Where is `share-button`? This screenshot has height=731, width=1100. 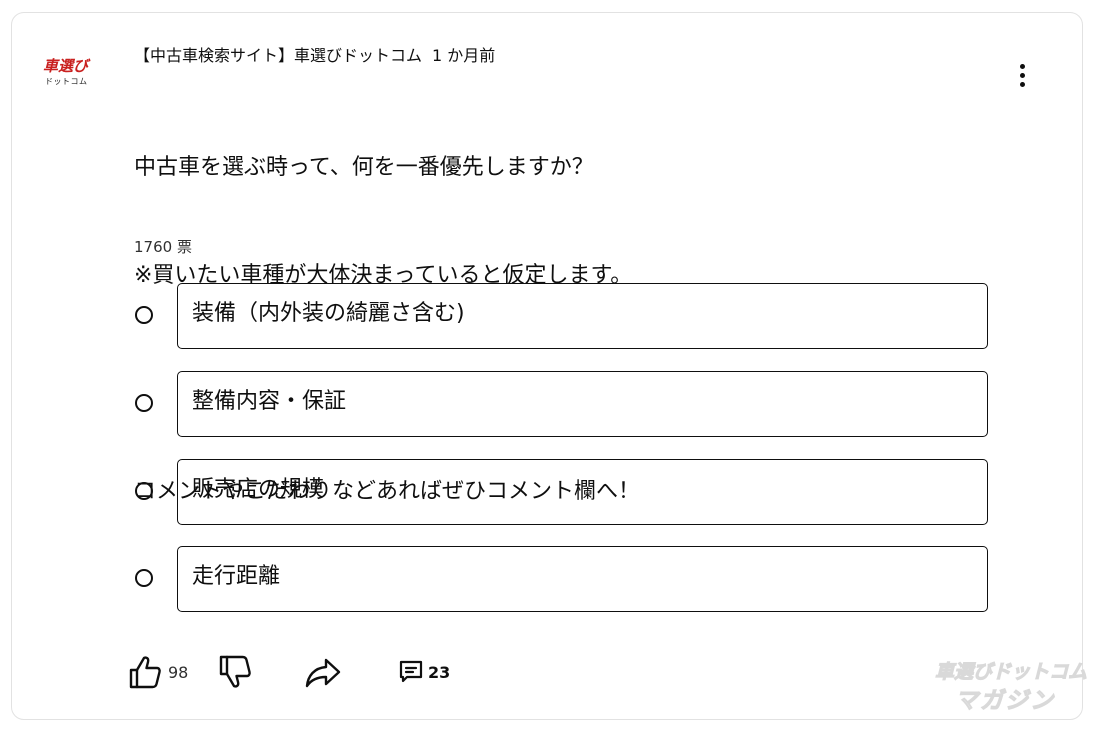
share-button is located at coordinates (323, 672).